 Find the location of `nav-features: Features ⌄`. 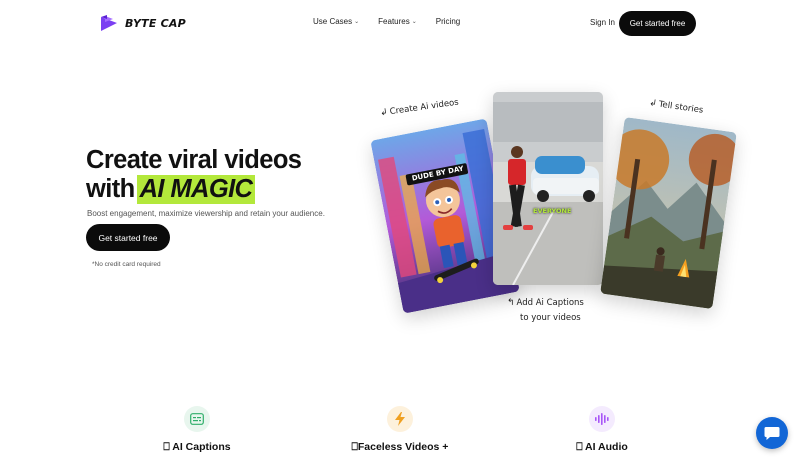

nav-features: Features ⌄ is located at coordinates (397, 21).